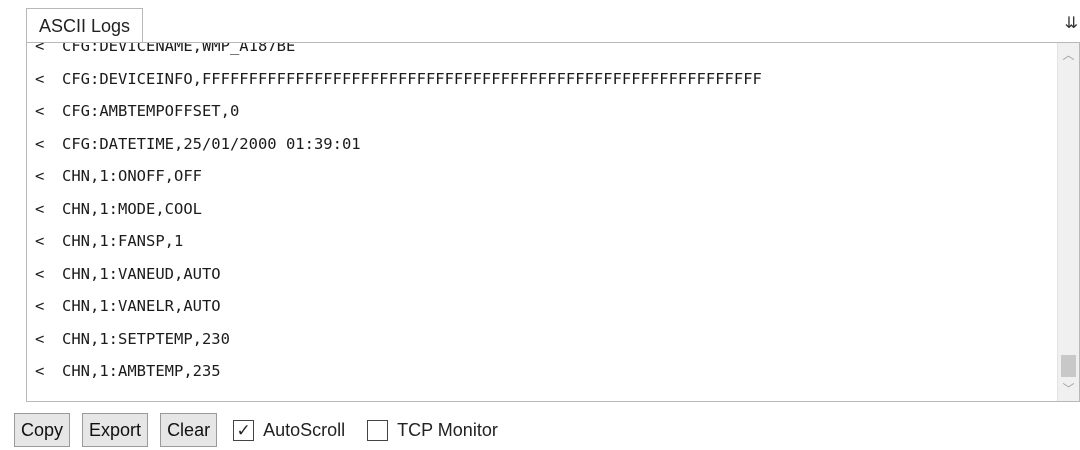 The image size is (1080, 450). Describe the element at coordinates (1068, 55) in the screenshot. I see `scroll-up-icon: ︿` at that location.